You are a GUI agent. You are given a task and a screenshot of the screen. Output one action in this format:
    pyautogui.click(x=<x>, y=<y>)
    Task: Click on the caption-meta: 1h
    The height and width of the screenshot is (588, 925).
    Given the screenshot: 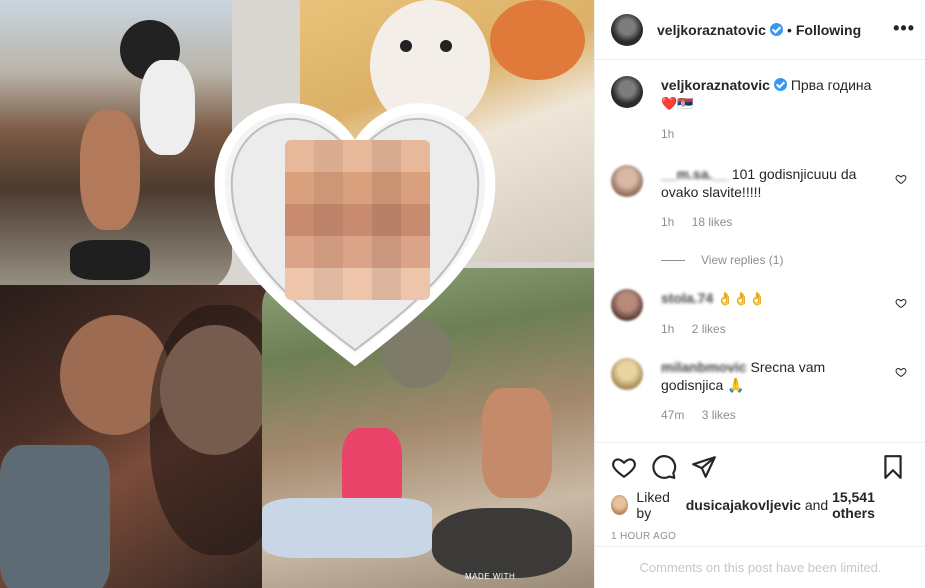 What is the action you would take?
    pyautogui.click(x=771, y=134)
    